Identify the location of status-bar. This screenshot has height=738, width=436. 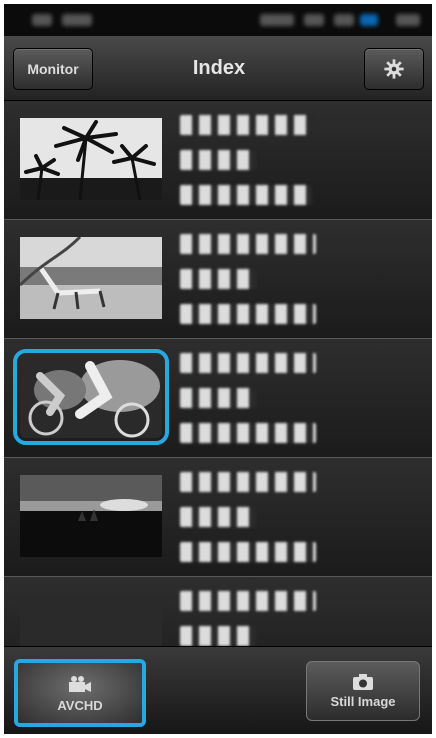
(218, 20).